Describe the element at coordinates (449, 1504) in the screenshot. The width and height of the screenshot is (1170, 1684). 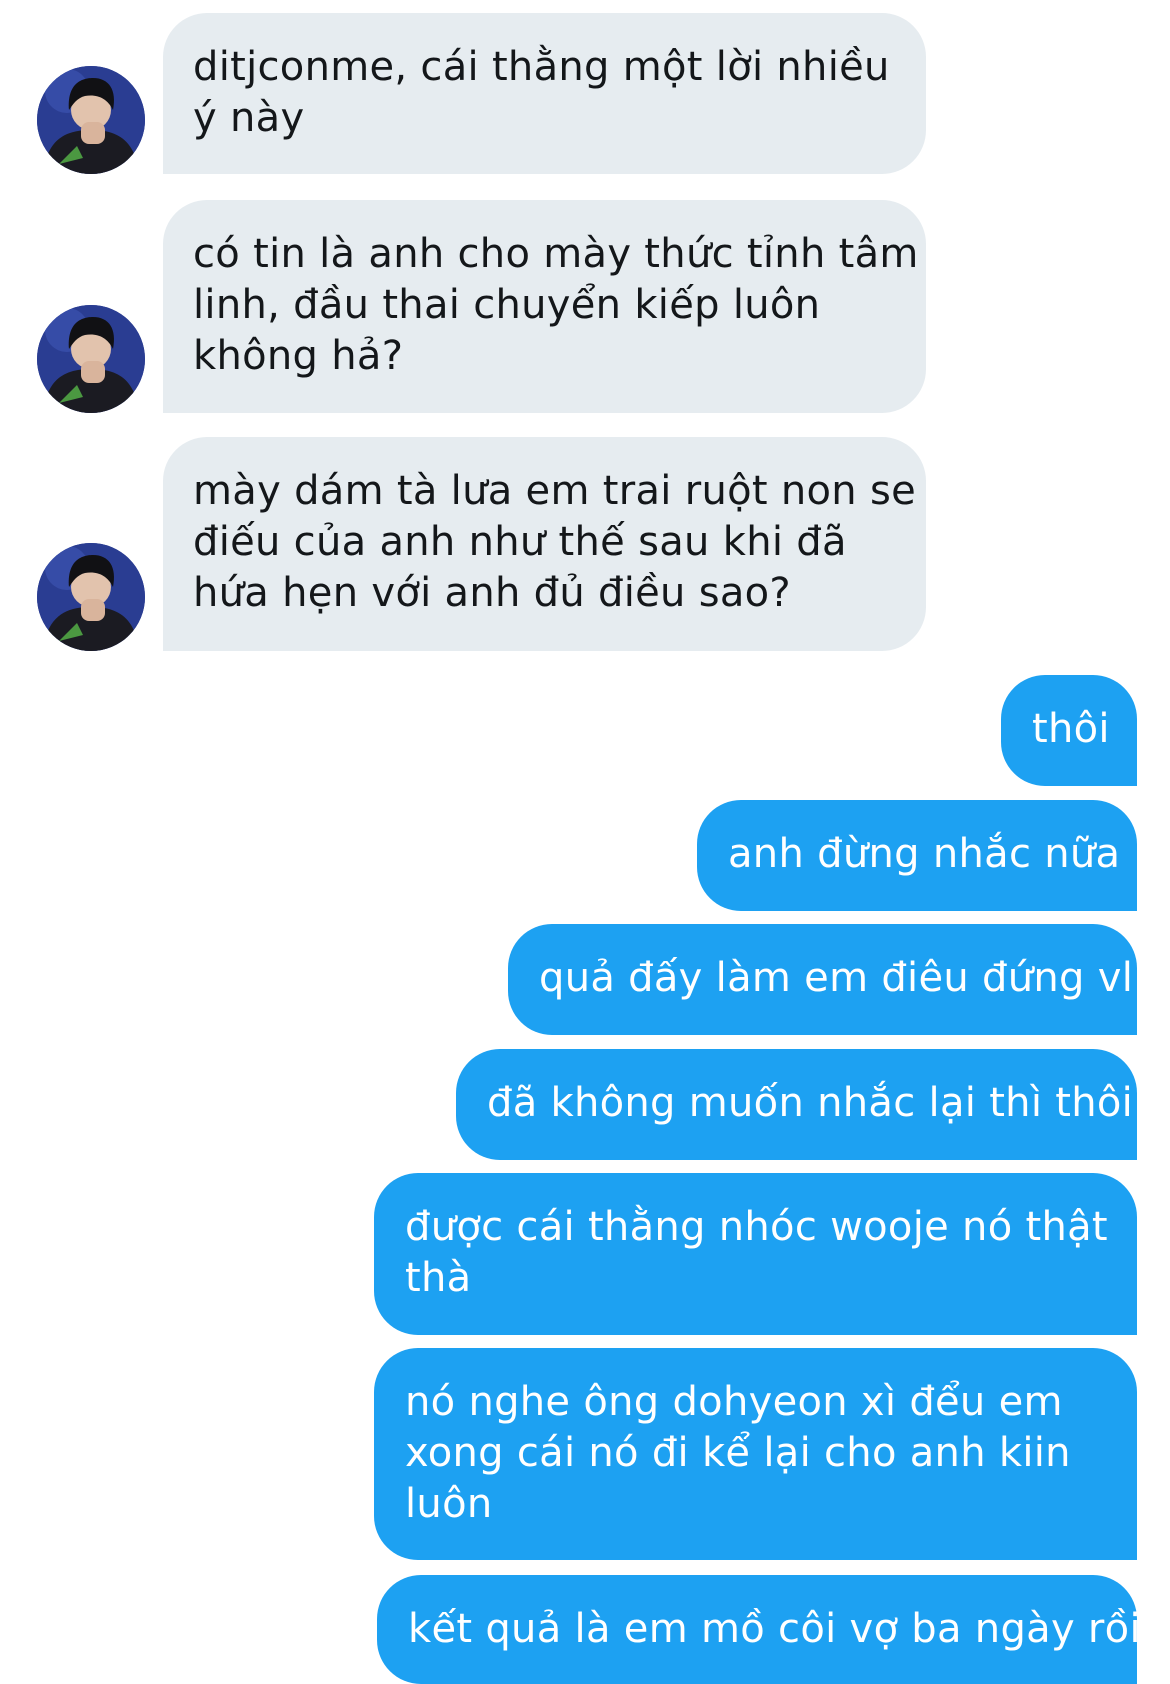
I see `message-text: luôn` at that location.